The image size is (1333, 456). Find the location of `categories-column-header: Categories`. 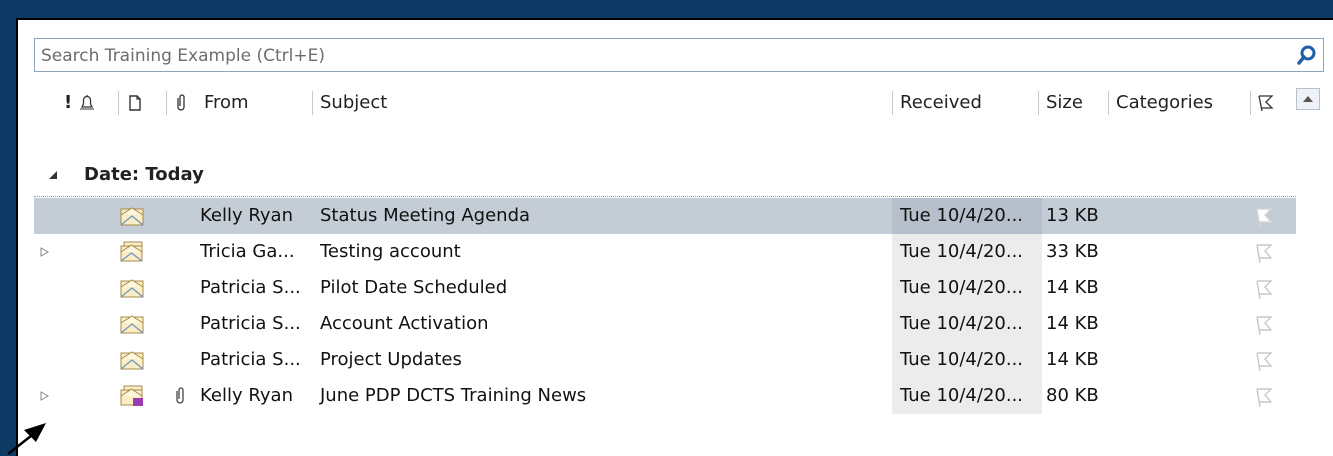

categories-column-header: Categories is located at coordinates (1164, 103).